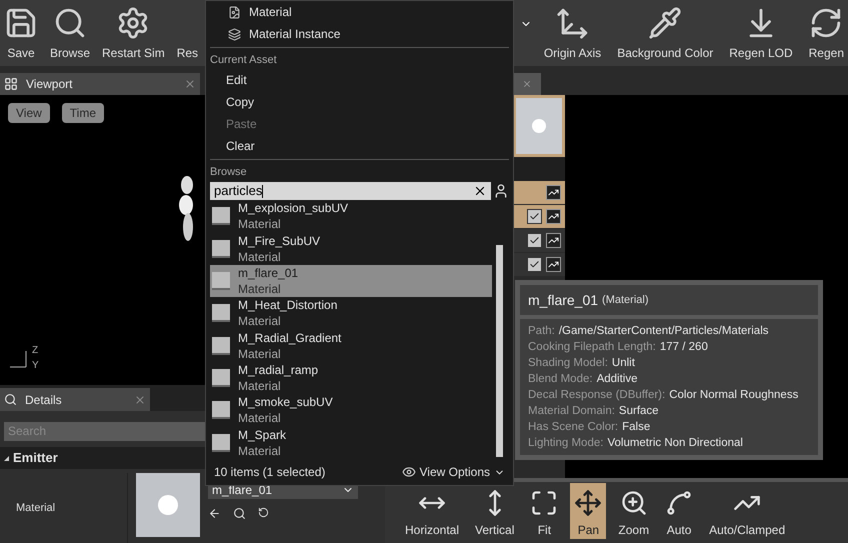 Image resolution: width=848 pixels, height=543 pixels. Describe the element at coordinates (43, 400) in the screenshot. I see `tab-label: Details` at that location.